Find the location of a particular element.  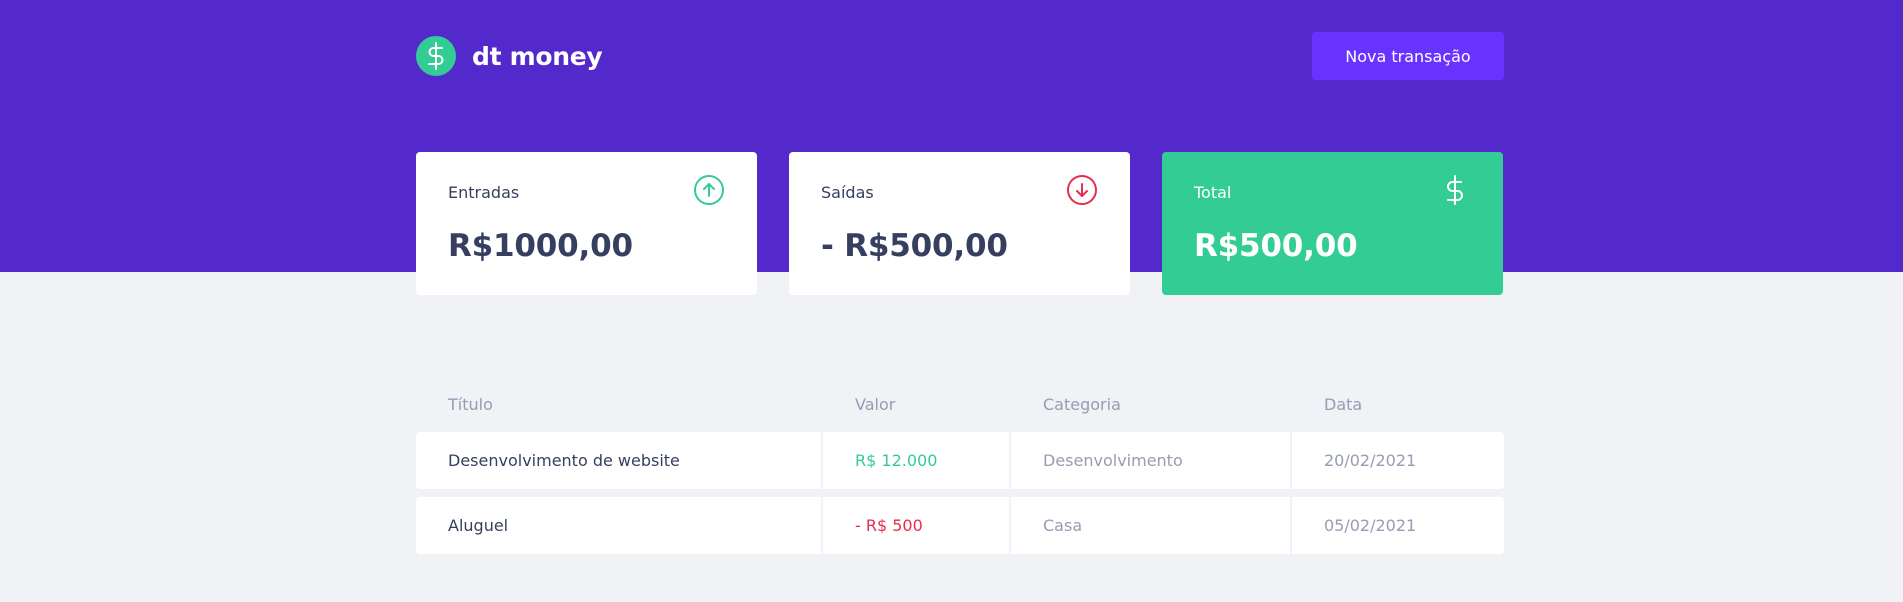

dollar-sign-icon is located at coordinates (1455, 192).